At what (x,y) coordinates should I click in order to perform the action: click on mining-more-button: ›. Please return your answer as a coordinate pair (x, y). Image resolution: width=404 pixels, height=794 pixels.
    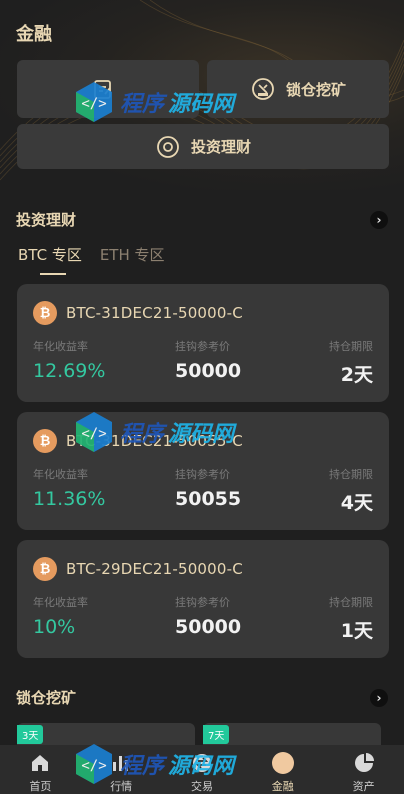
    Looking at the image, I should click on (379, 697).